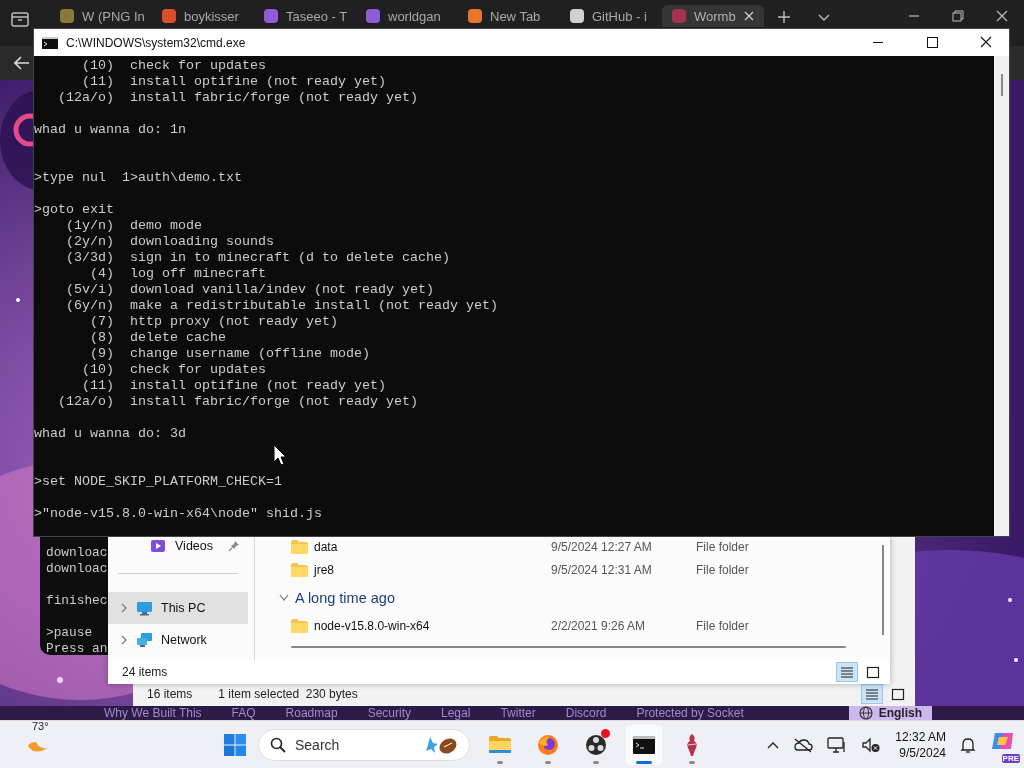 This screenshot has height=768, width=1024. I want to click on browser-tab: boykisser, so click(203, 16).